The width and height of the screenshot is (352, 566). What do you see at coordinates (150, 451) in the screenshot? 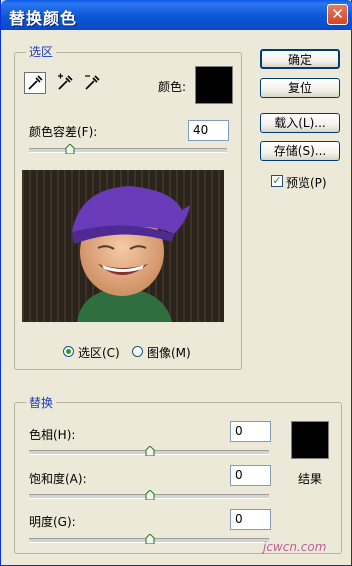
I see `hue-slider-thumb` at bounding box center [150, 451].